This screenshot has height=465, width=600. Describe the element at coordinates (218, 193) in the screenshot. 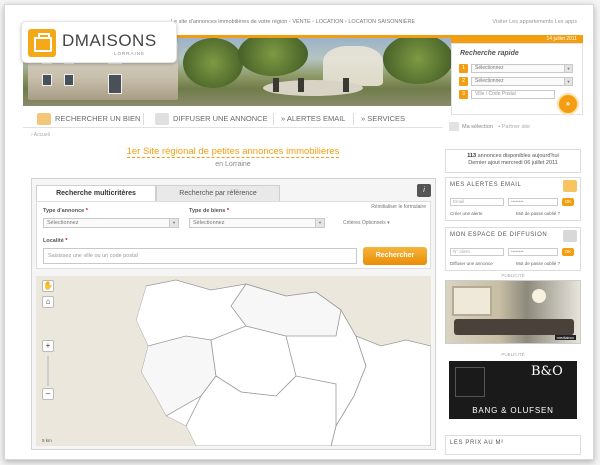

I see `tab-reference: Recherche par référence` at that location.